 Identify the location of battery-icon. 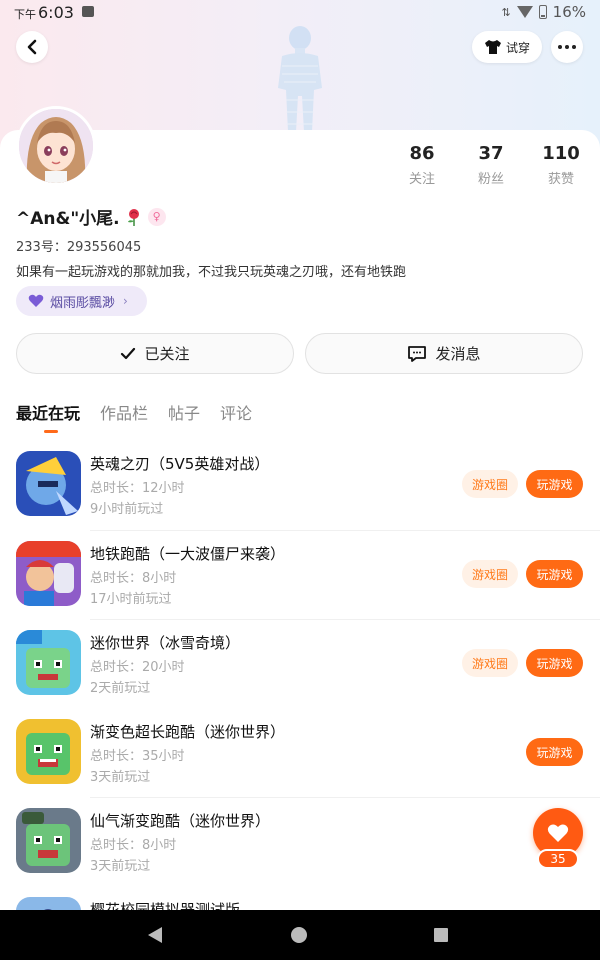
(542, 12).